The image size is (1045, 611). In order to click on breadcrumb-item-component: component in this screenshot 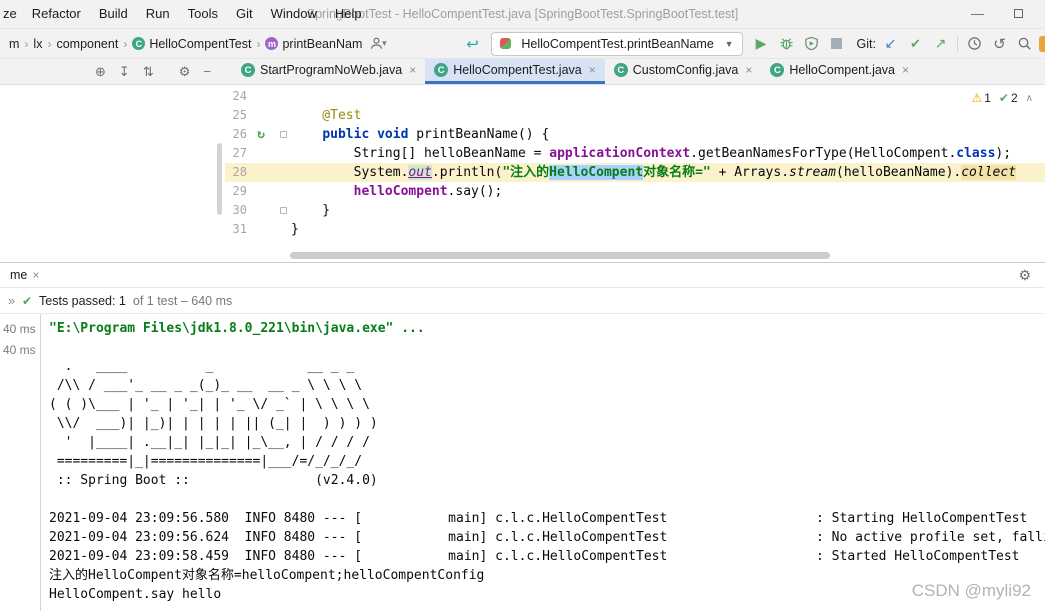, I will do `click(87, 44)`.